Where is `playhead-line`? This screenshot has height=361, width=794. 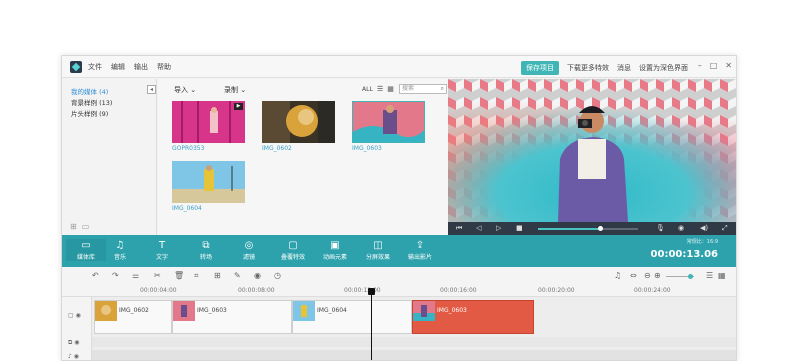
playhead-line is located at coordinates (371, 325).